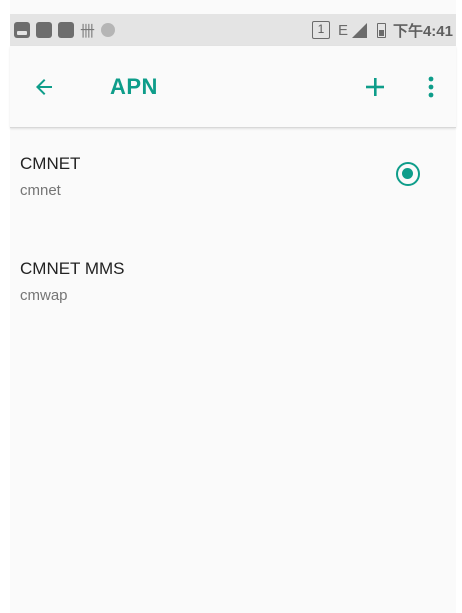 Image resolution: width=462 pixels, height=613 pixels. Describe the element at coordinates (320, 30) in the screenshot. I see `sim-slot-icon: 1` at that location.